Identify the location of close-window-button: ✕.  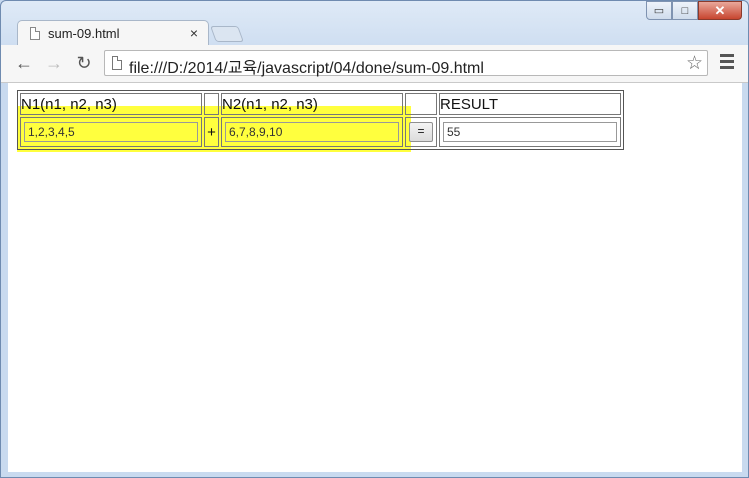
(720, 10).